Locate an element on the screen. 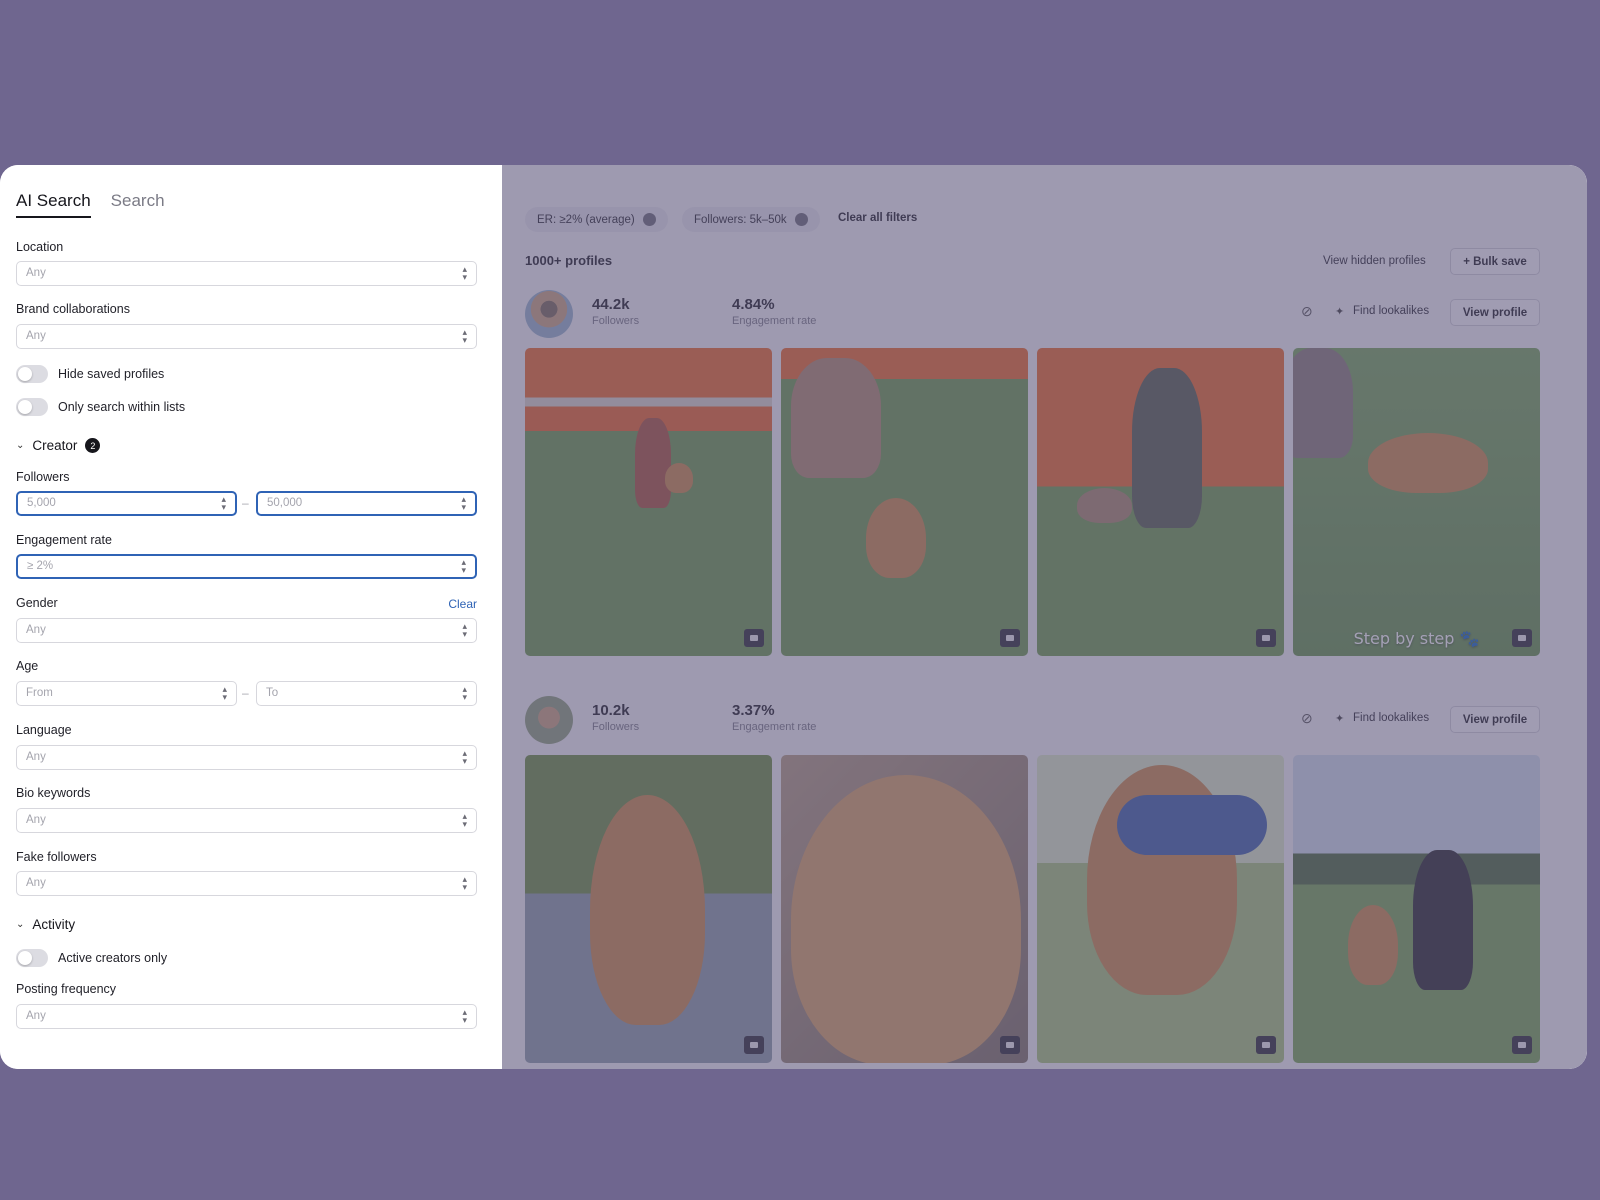  tab-search: Search is located at coordinates (138, 204).